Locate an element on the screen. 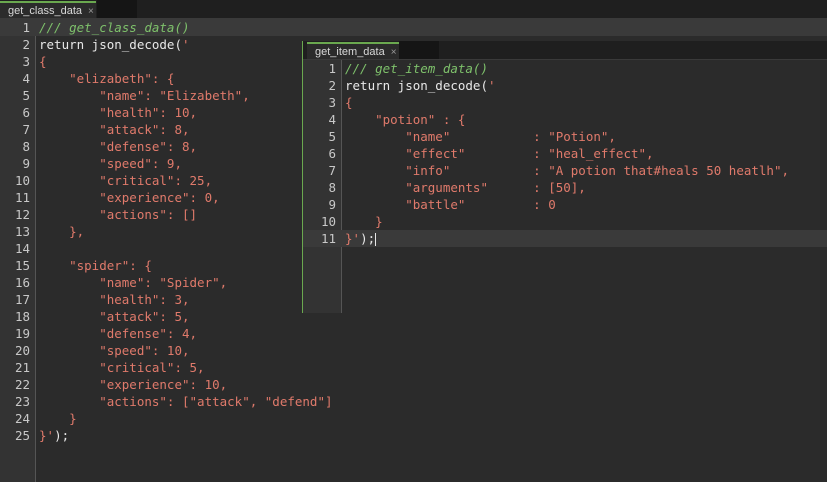  code-text: "actions": ["attack", "defend"] is located at coordinates (186, 401).